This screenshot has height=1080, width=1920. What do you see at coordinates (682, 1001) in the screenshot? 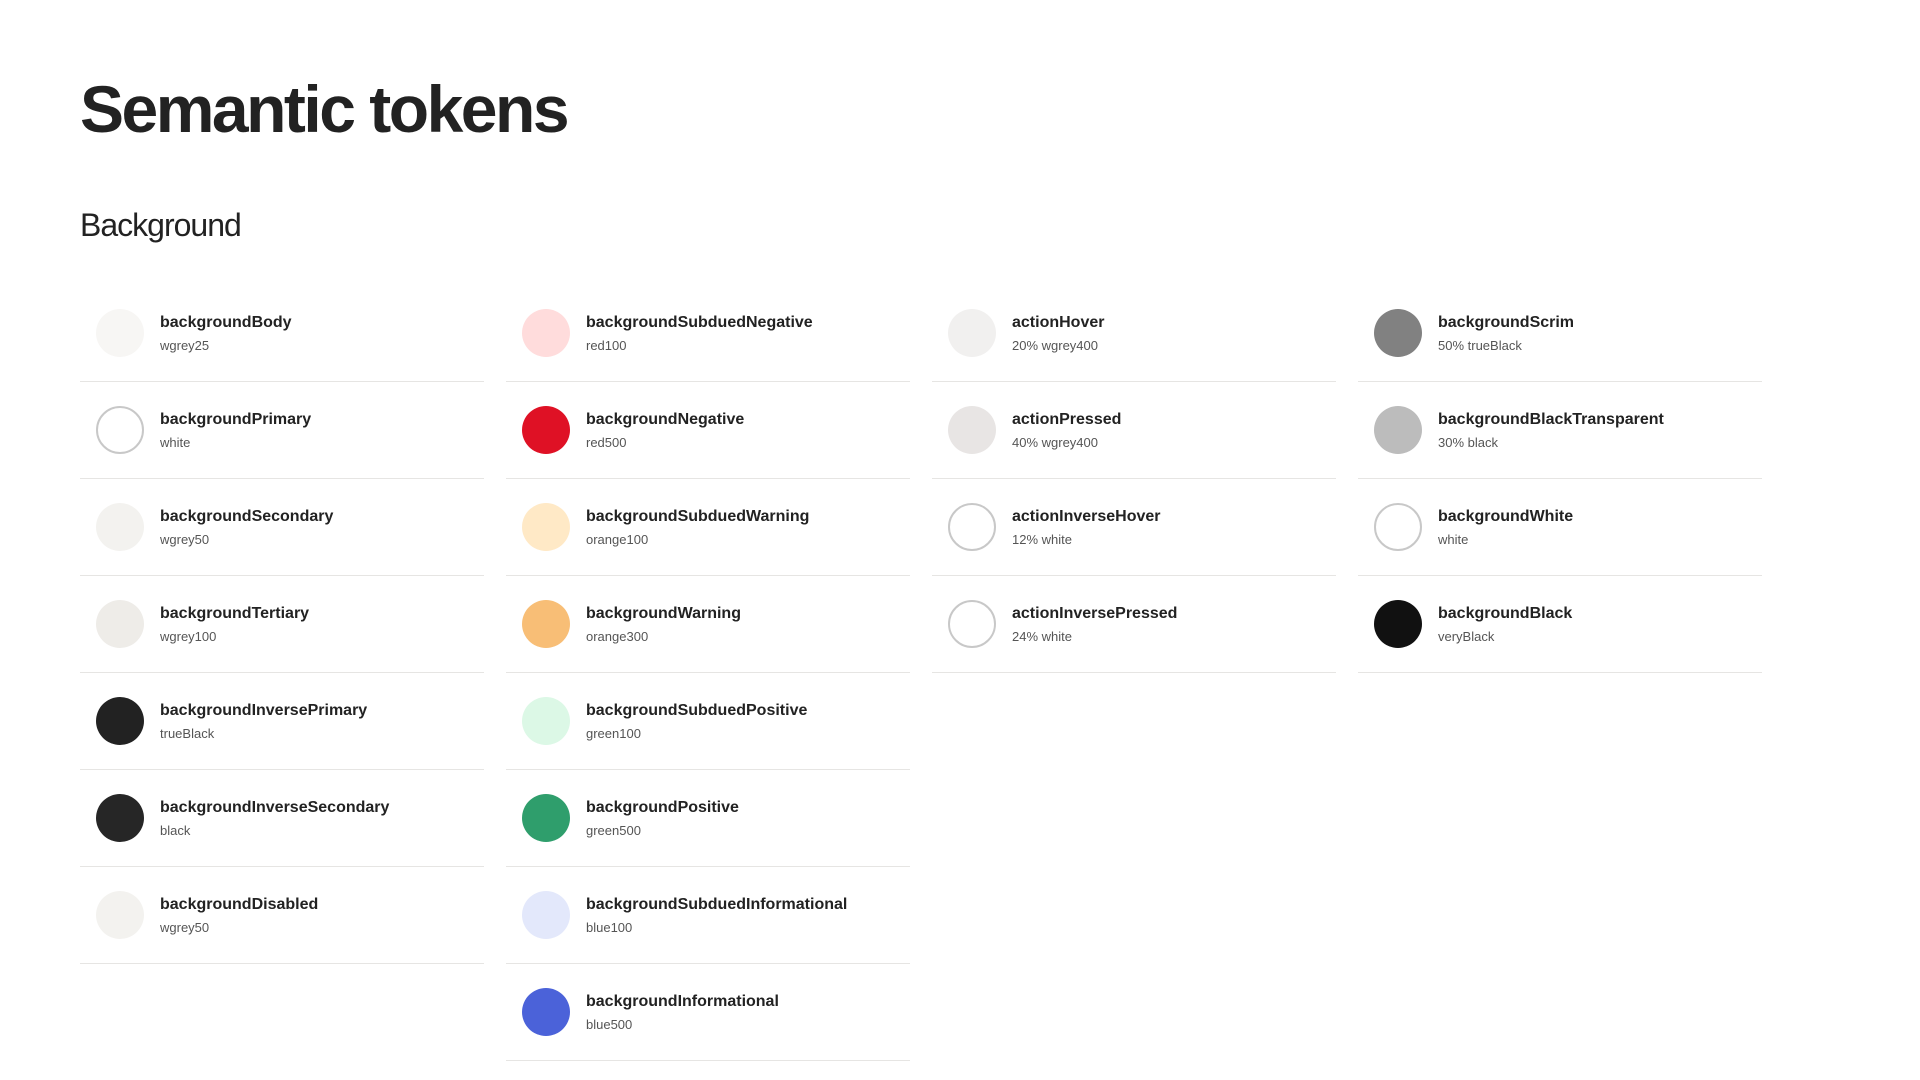
I see `token-name: backgroundInformational` at bounding box center [682, 1001].